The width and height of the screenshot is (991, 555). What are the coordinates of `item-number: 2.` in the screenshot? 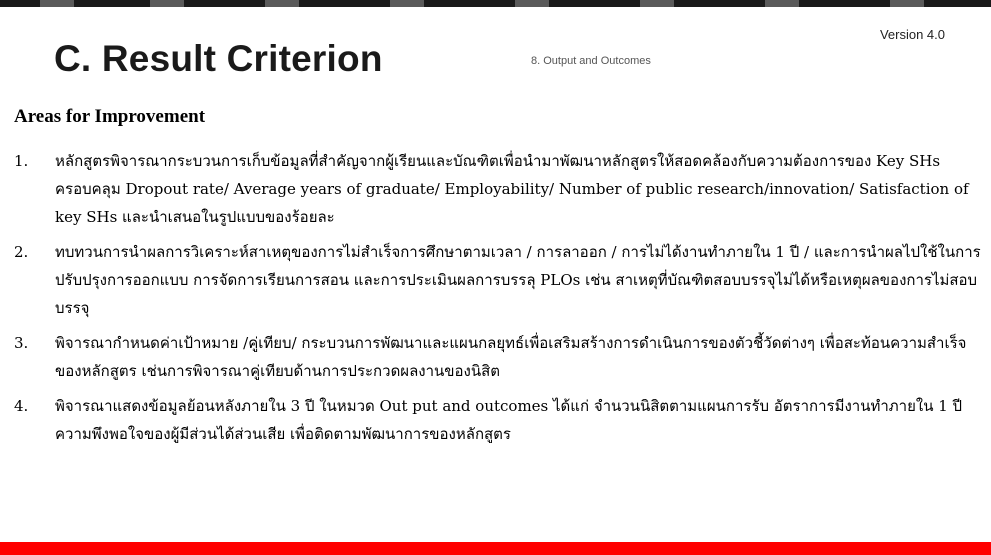 It's located at (21, 252).